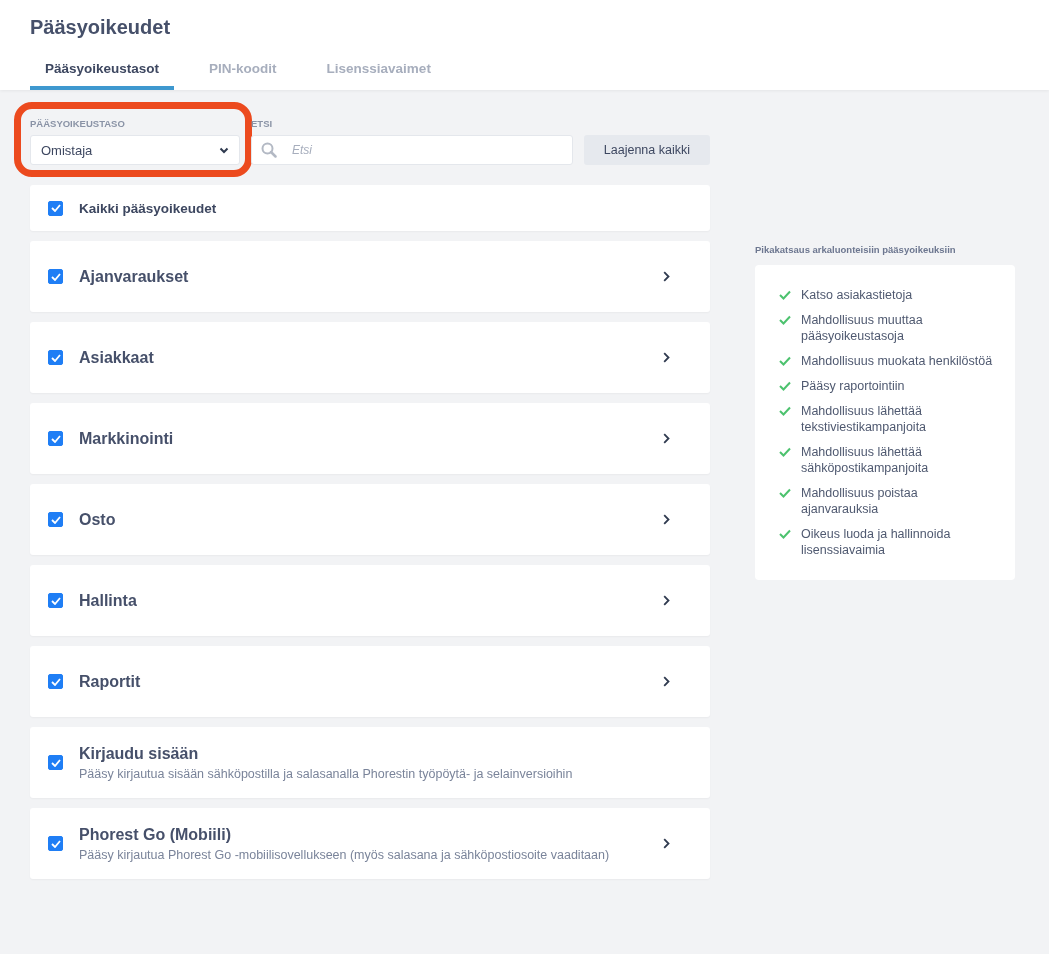  Describe the element at coordinates (865, 460) in the screenshot. I see `overview-item: Mahdollisuus lähettää sähköpostikampanjoita` at that location.